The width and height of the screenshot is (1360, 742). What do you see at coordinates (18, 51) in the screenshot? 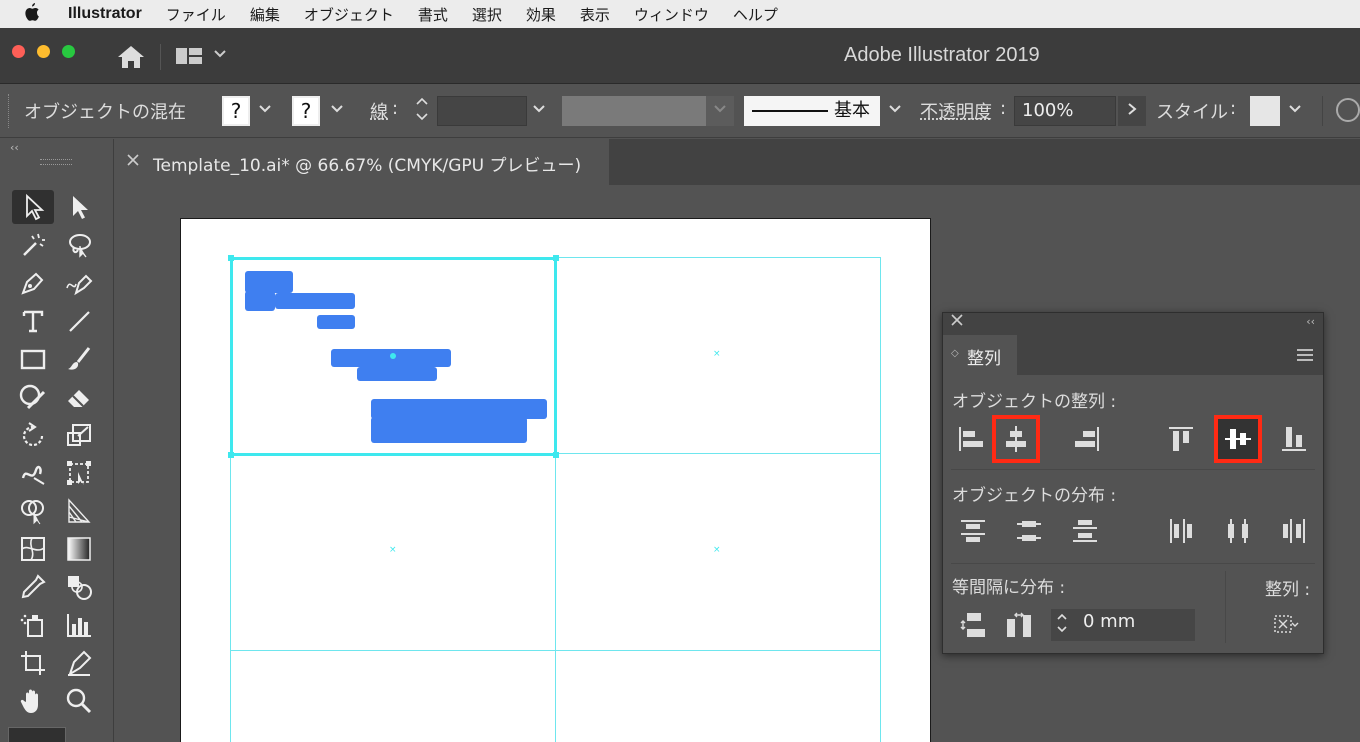
I see `window-close-button` at bounding box center [18, 51].